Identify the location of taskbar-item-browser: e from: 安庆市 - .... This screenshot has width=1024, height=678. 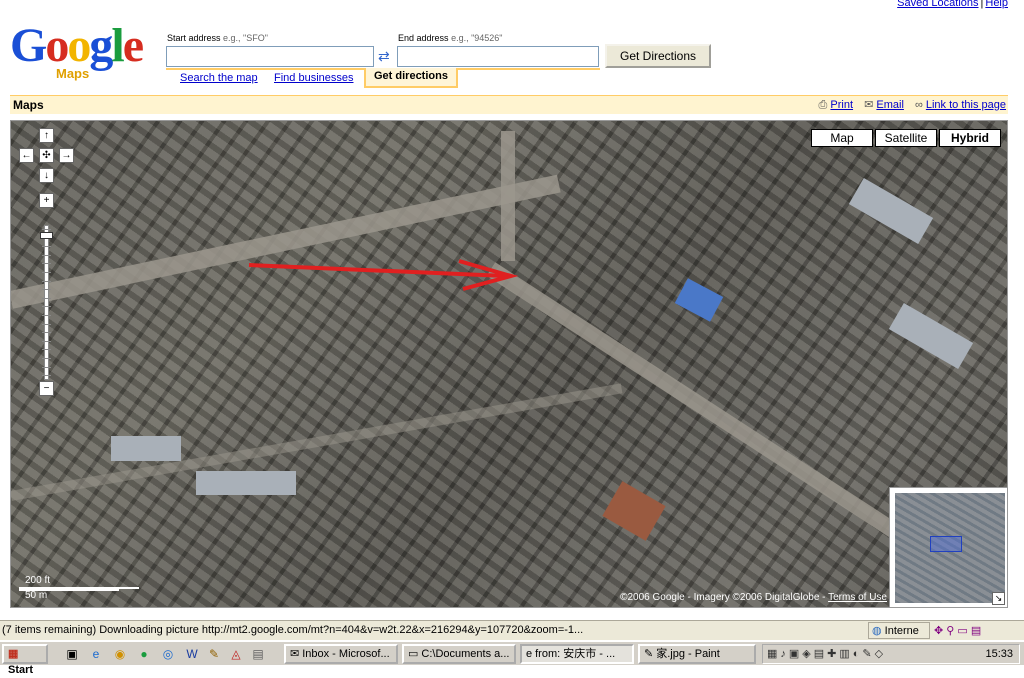
(577, 654).